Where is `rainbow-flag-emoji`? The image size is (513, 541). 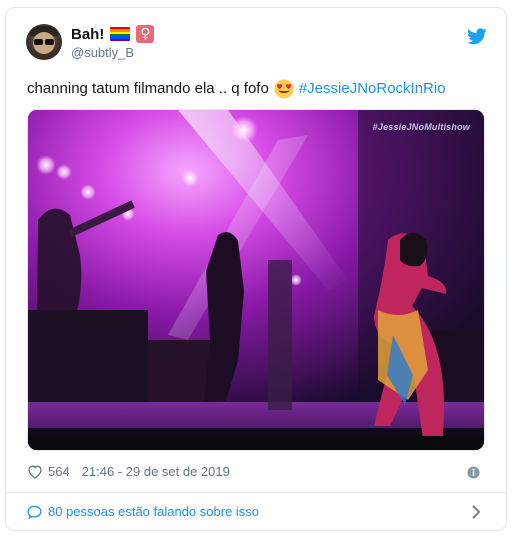
rainbow-flag-emoji is located at coordinates (120, 34).